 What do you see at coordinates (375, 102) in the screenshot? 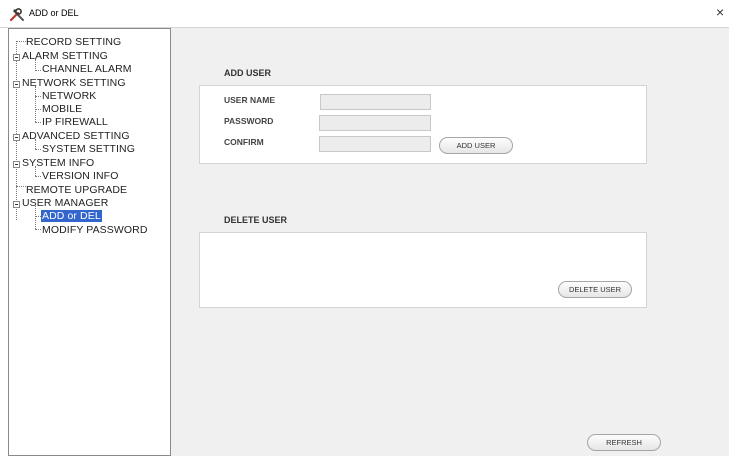
I see `user-name-input` at bounding box center [375, 102].